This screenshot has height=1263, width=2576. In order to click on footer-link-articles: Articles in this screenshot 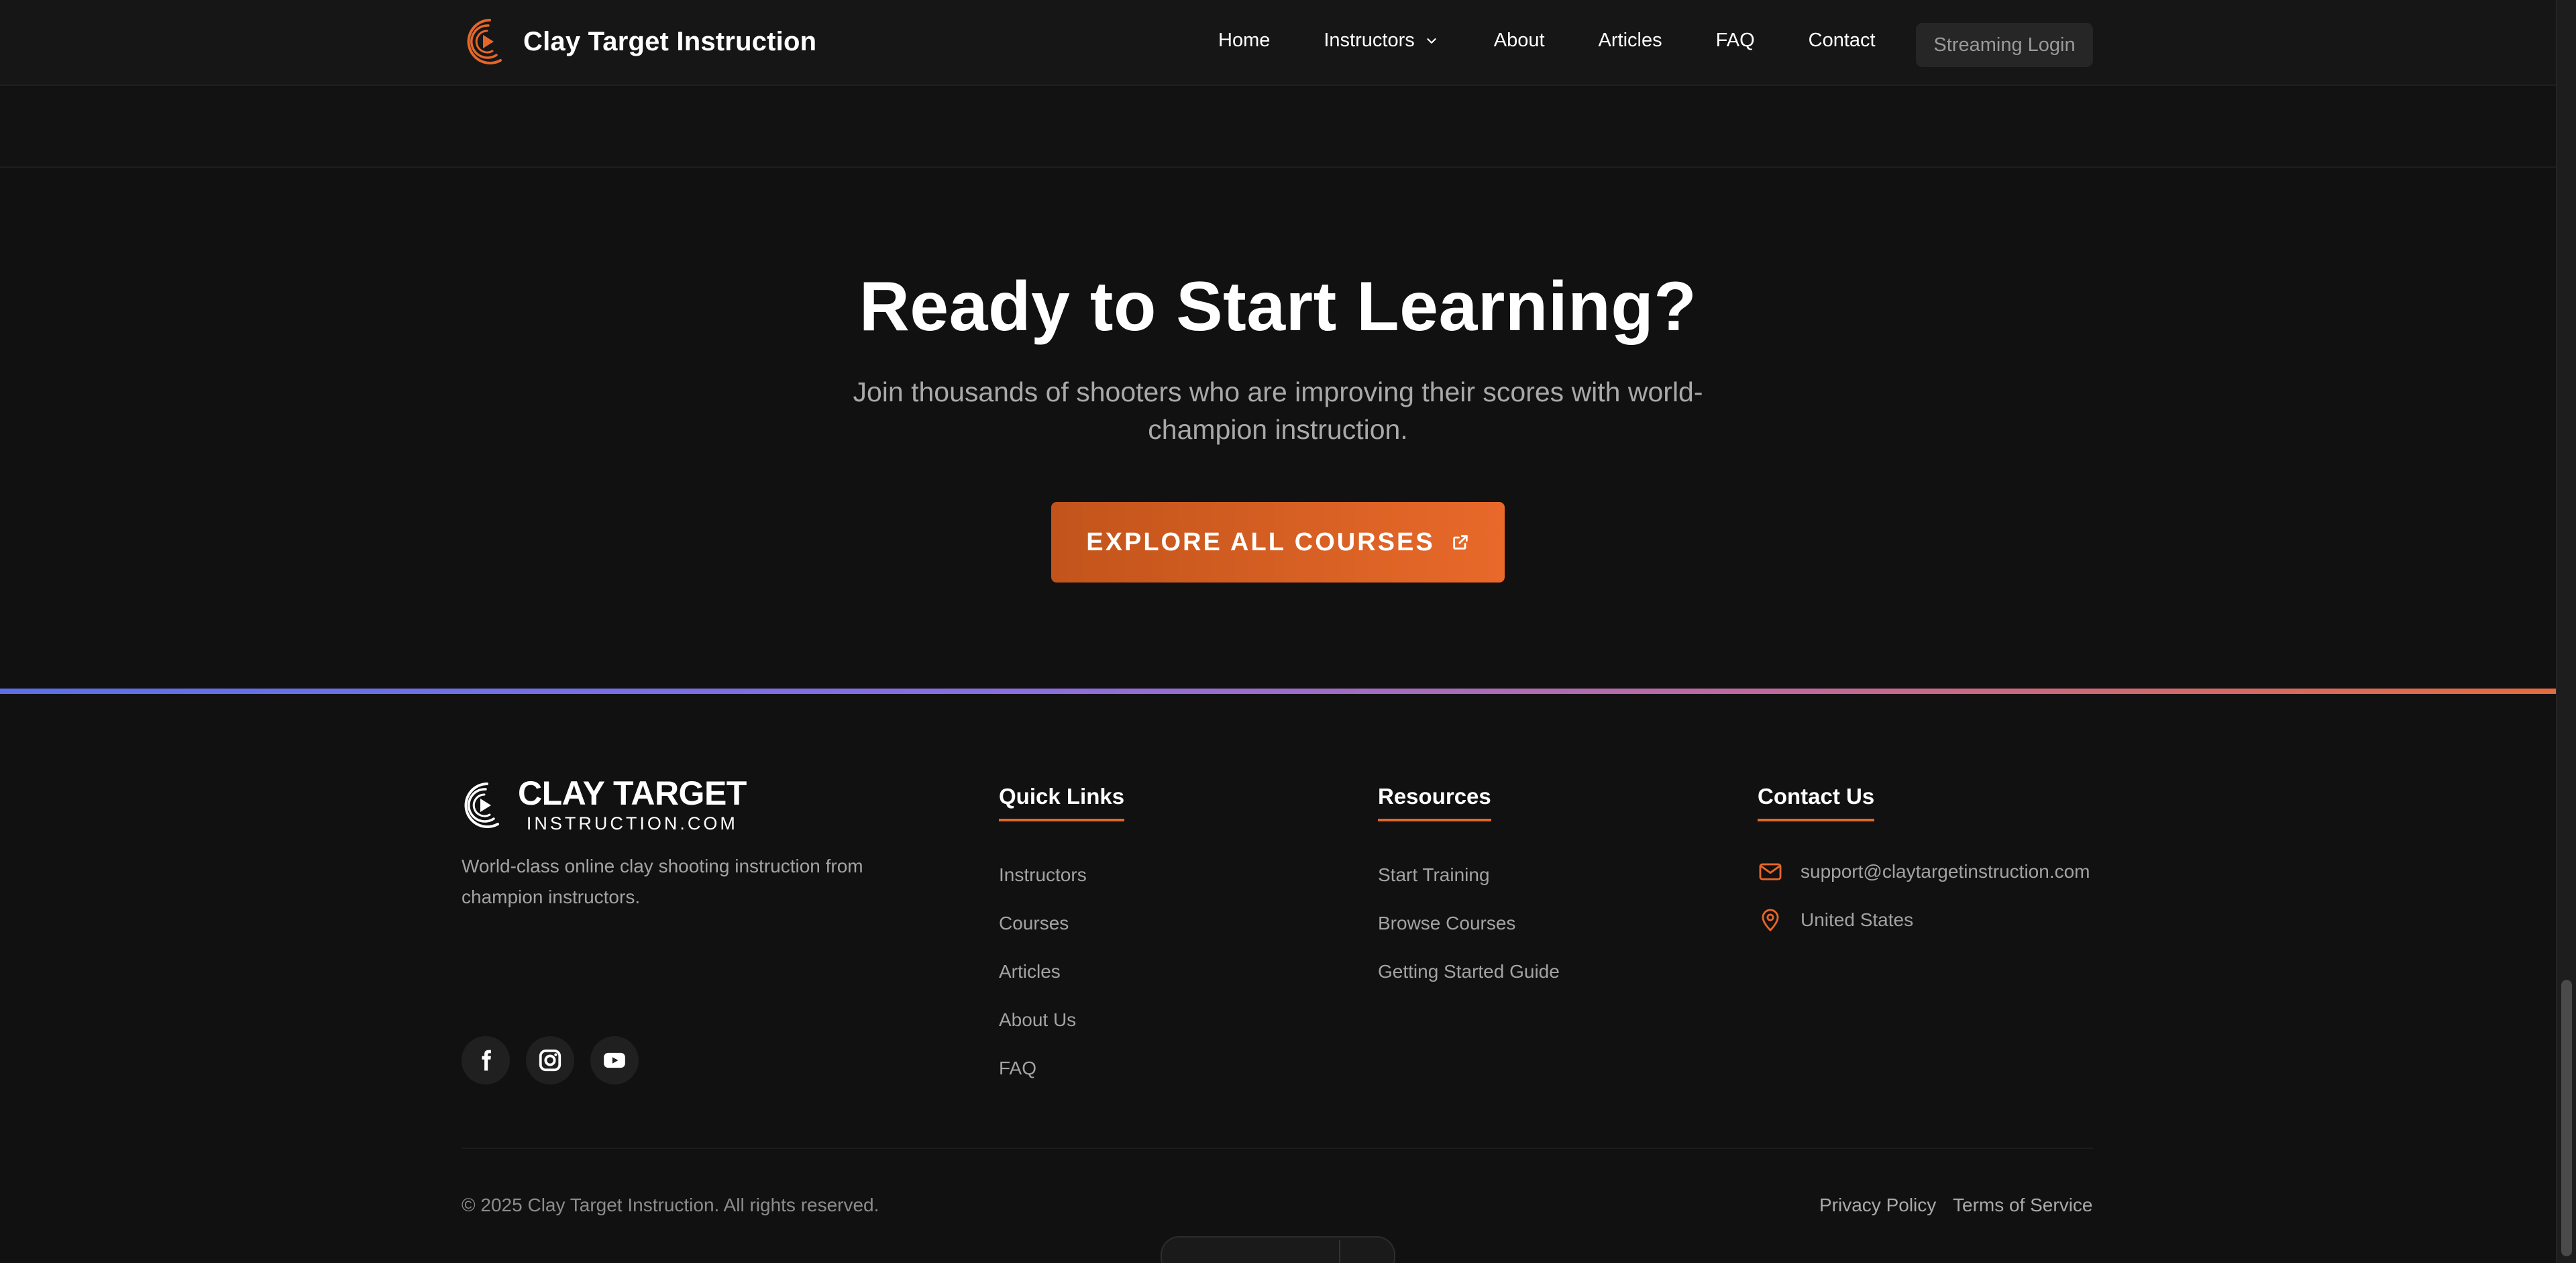, I will do `click(1043, 985)`.